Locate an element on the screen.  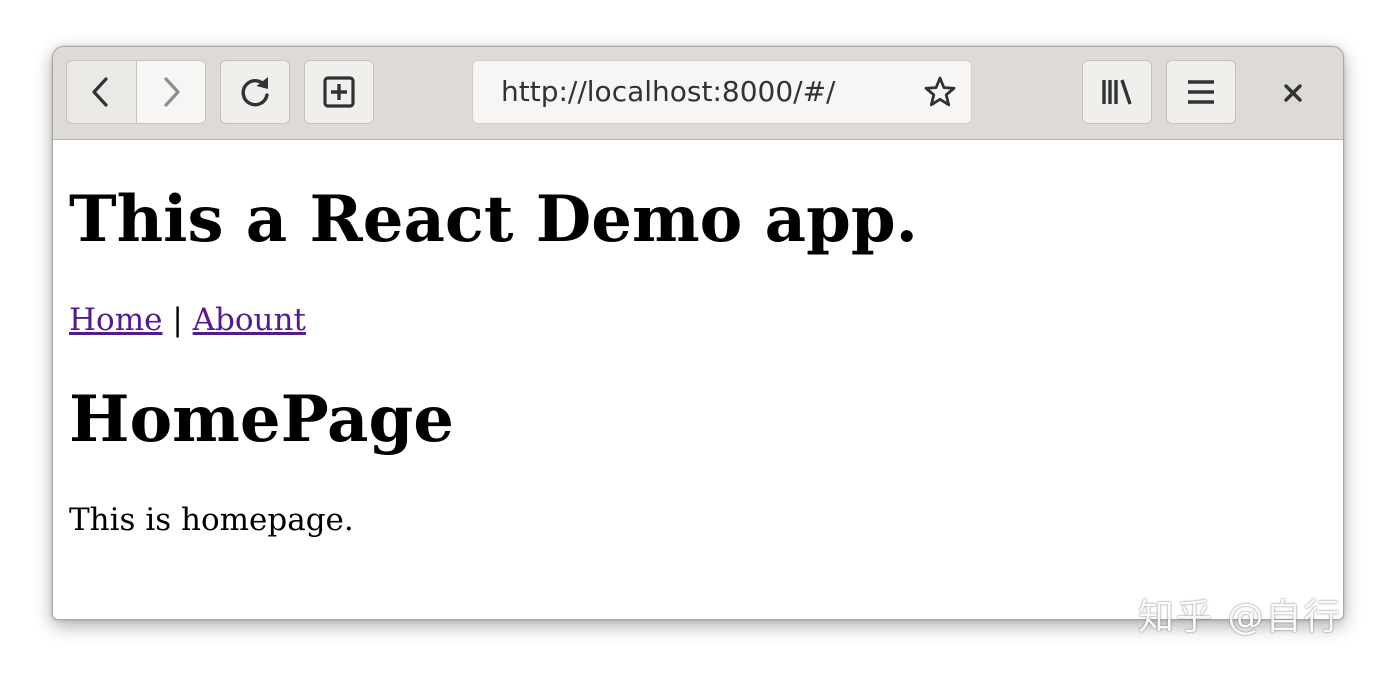
reload-icon is located at coordinates (255, 92).